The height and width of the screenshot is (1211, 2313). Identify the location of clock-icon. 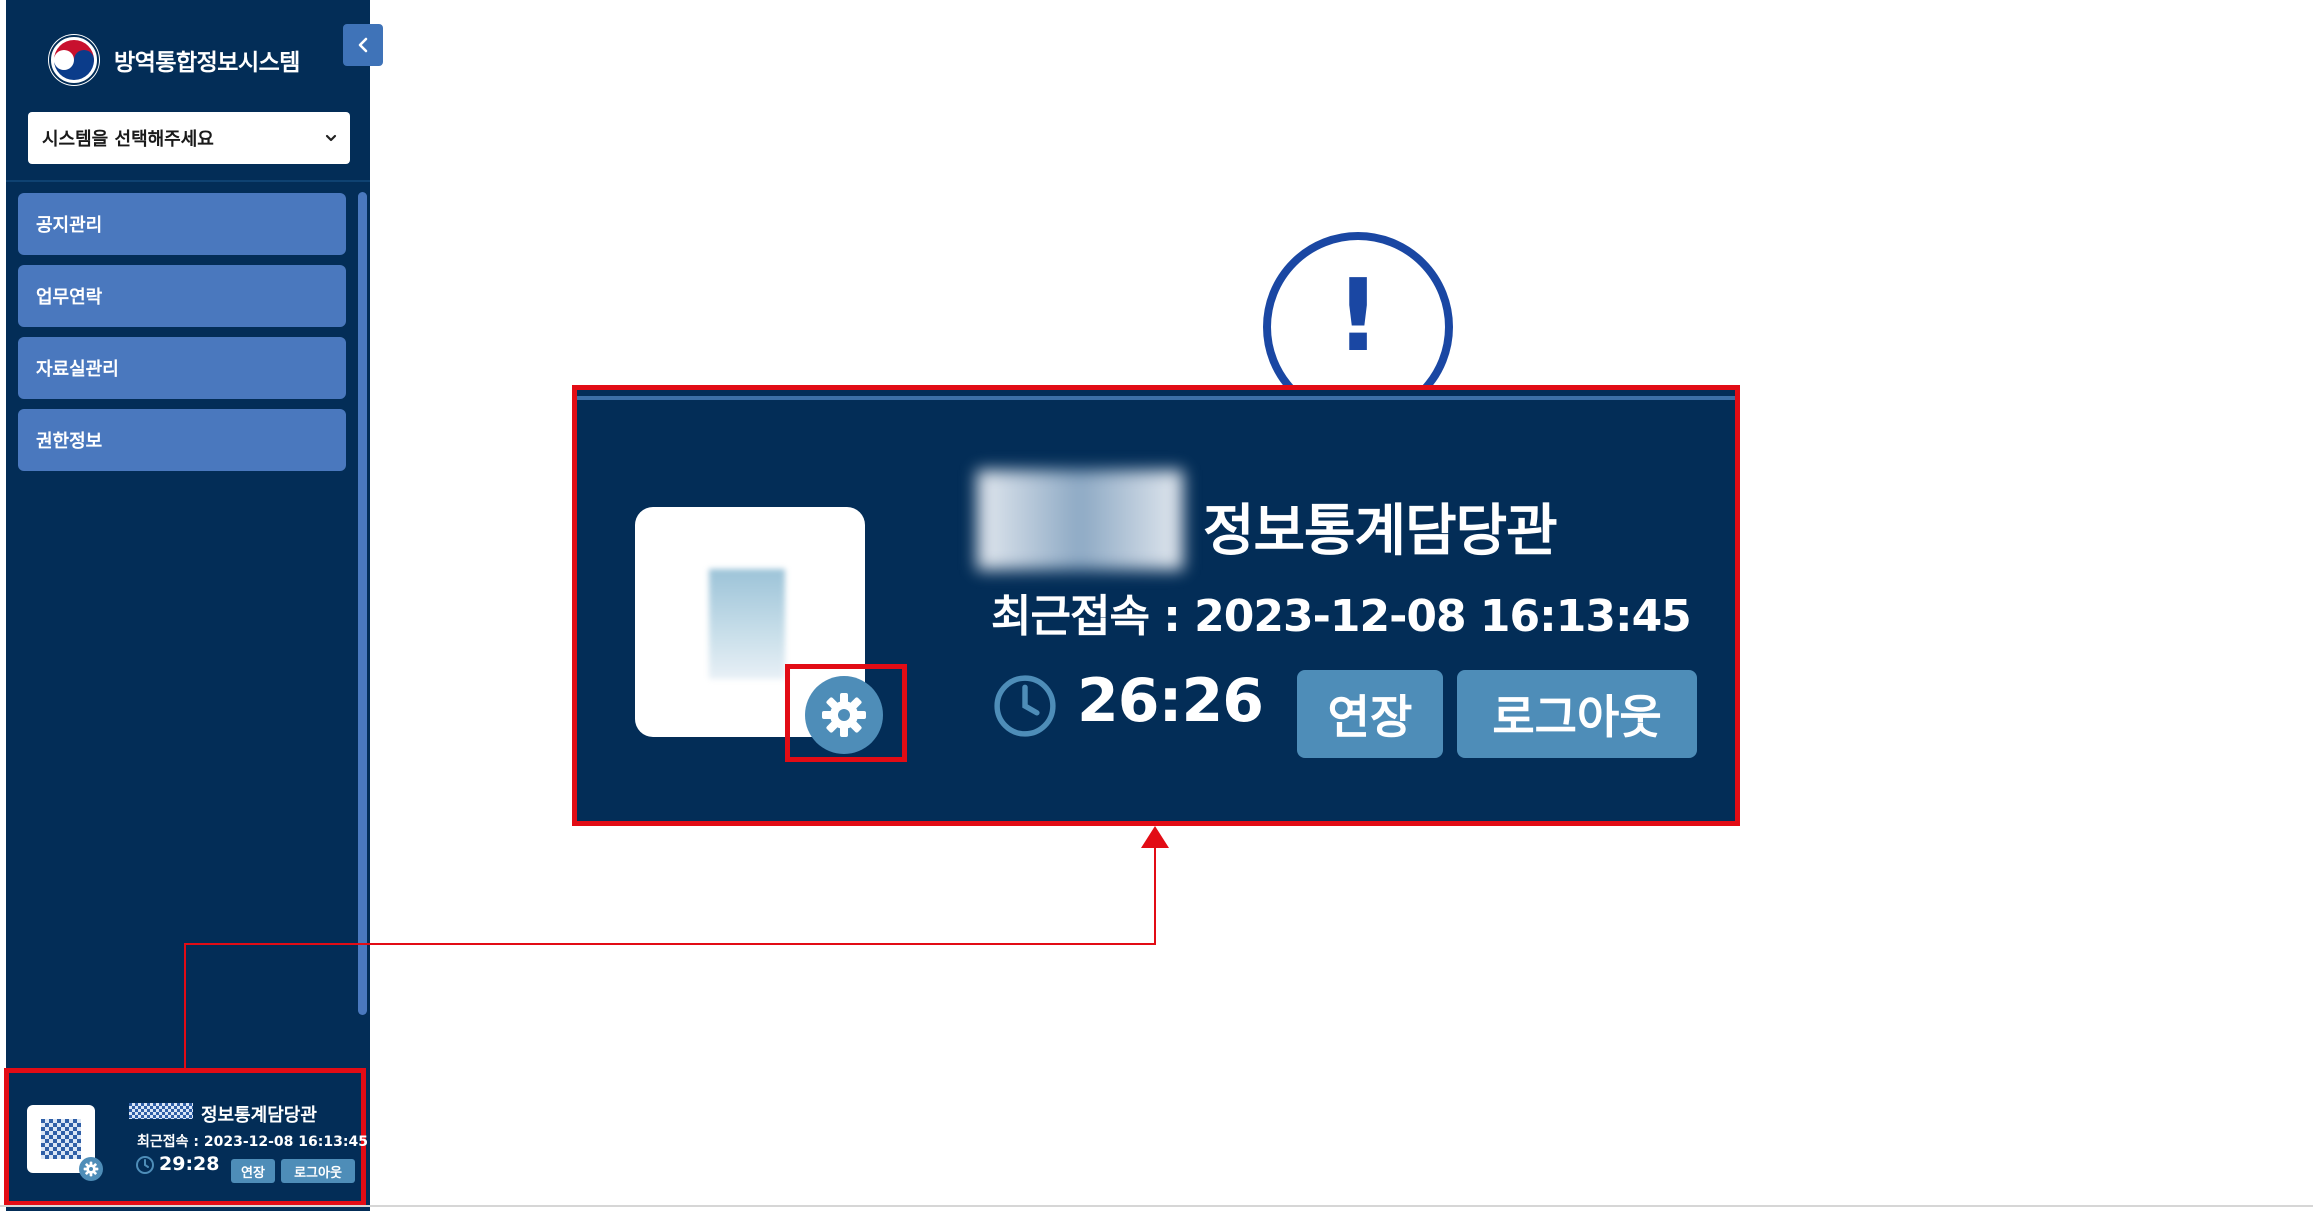
(1025, 706).